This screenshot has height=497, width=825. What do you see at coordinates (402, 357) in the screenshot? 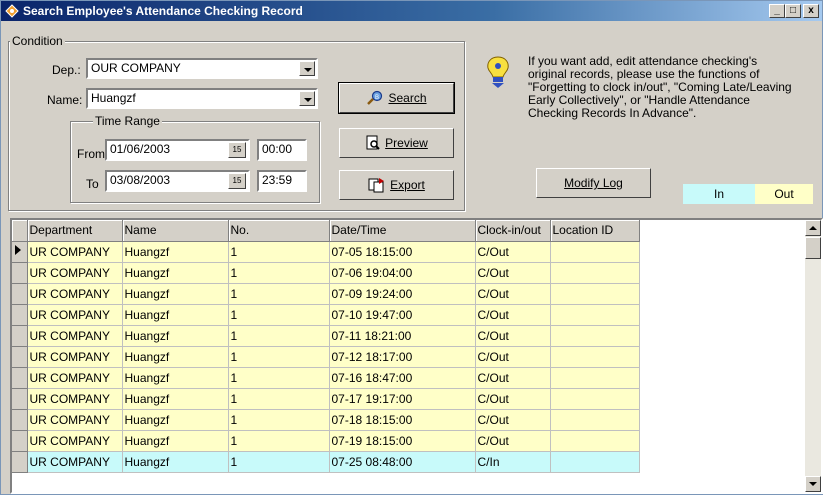
I see `cell-datetime: 07-12 18:17:00` at bounding box center [402, 357].